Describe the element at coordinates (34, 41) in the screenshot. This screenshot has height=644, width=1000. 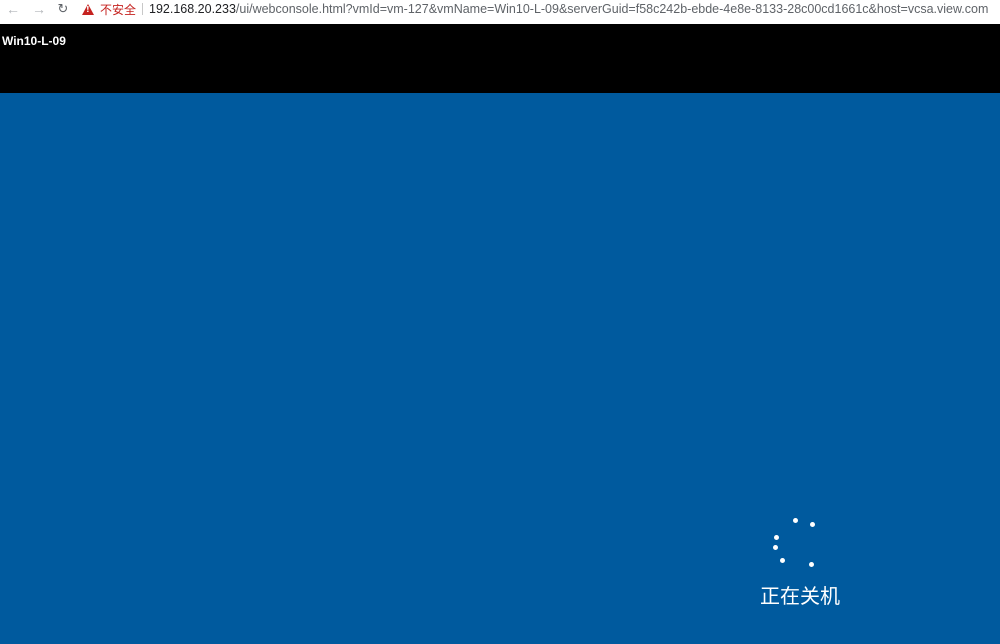
I see `vm-name-label: Win10-L-09` at that location.